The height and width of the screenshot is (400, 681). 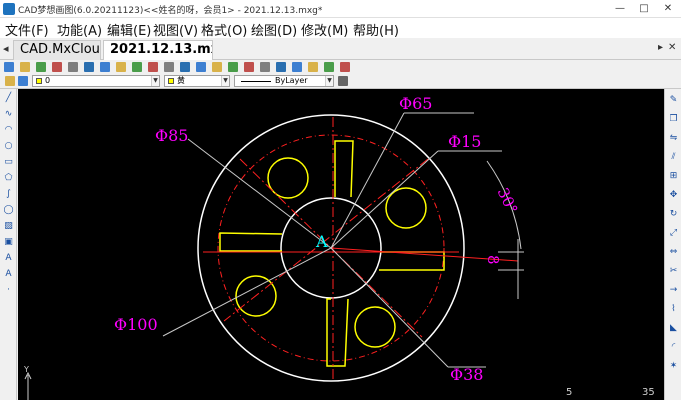 What do you see at coordinates (8, 98) in the screenshot?
I see `line-icon: ╱` at bounding box center [8, 98].